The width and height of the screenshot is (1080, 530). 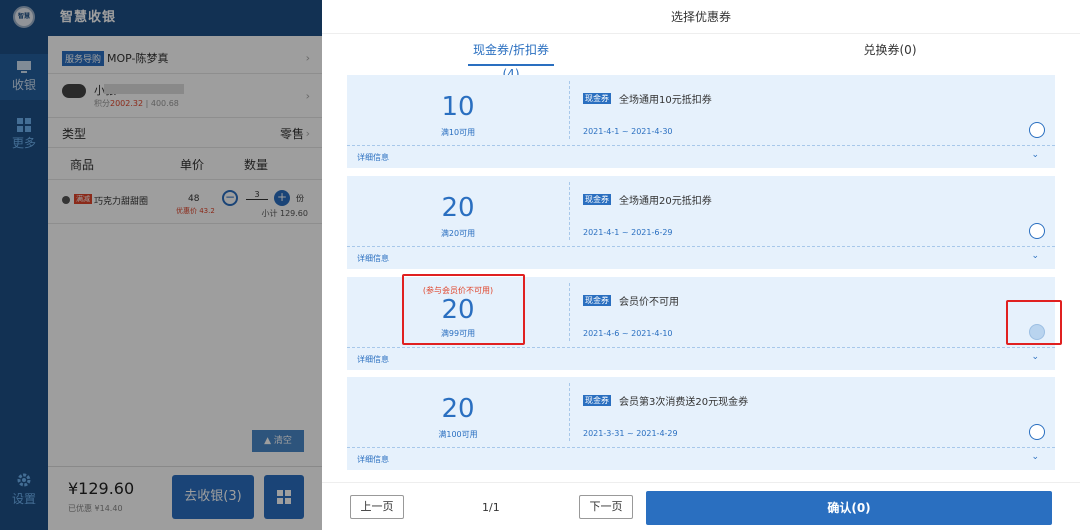 I want to click on coupon-dates: 2021-4-1 ~ 2021-6-29, so click(x=628, y=232).